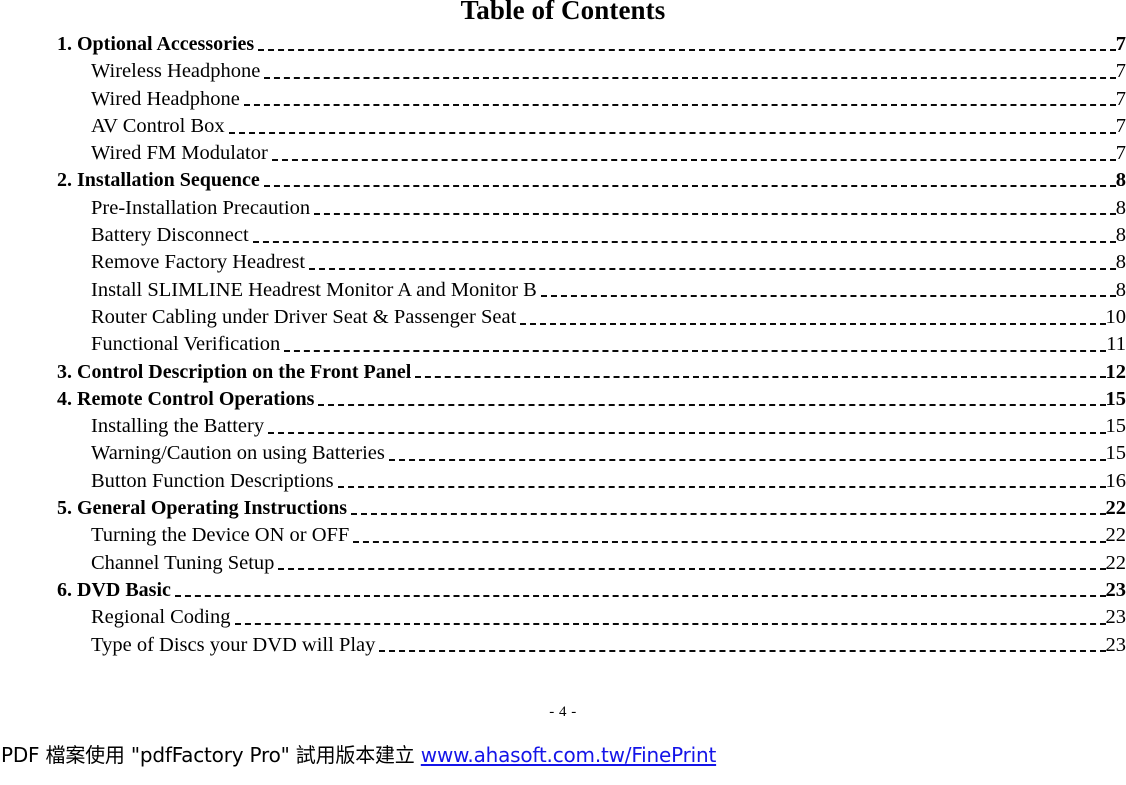 Image resolution: width=1126 pixels, height=785 pixels. I want to click on toc-entry: 5. General Operating Instructions 22, so click(563, 508).